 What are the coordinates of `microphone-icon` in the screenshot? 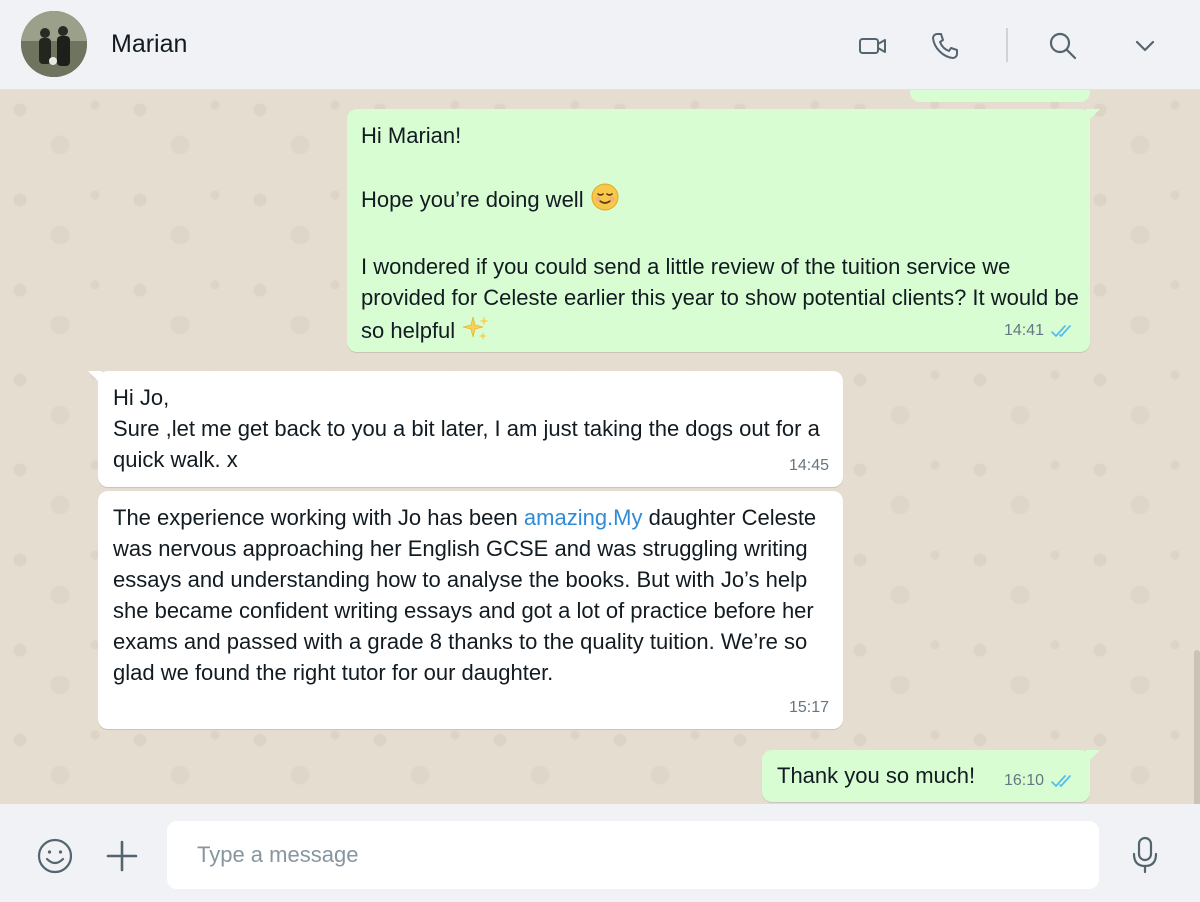 It's located at (1145, 855).